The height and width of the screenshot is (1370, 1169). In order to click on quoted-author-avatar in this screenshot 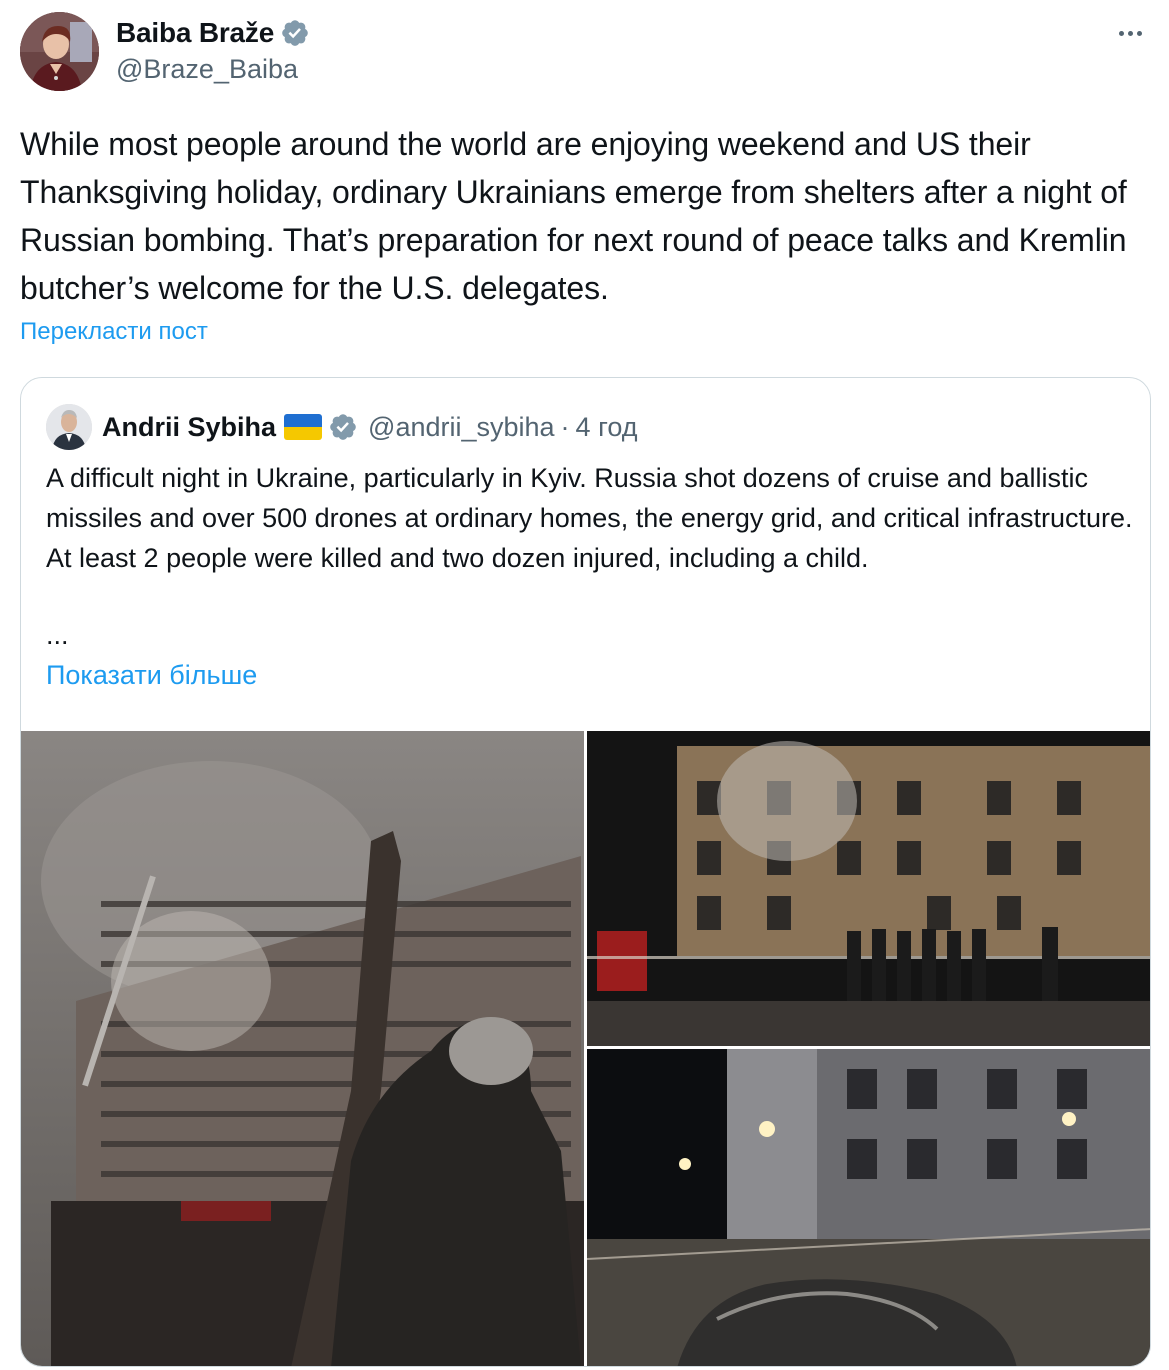, I will do `click(69, 427)`.